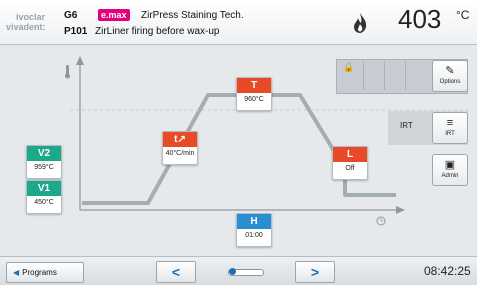 This screenshot has height=285, width=477. Describe the element at coordinates (31, 17) in the screenshot. I see `logo-text-1: ivoclar` at that location.